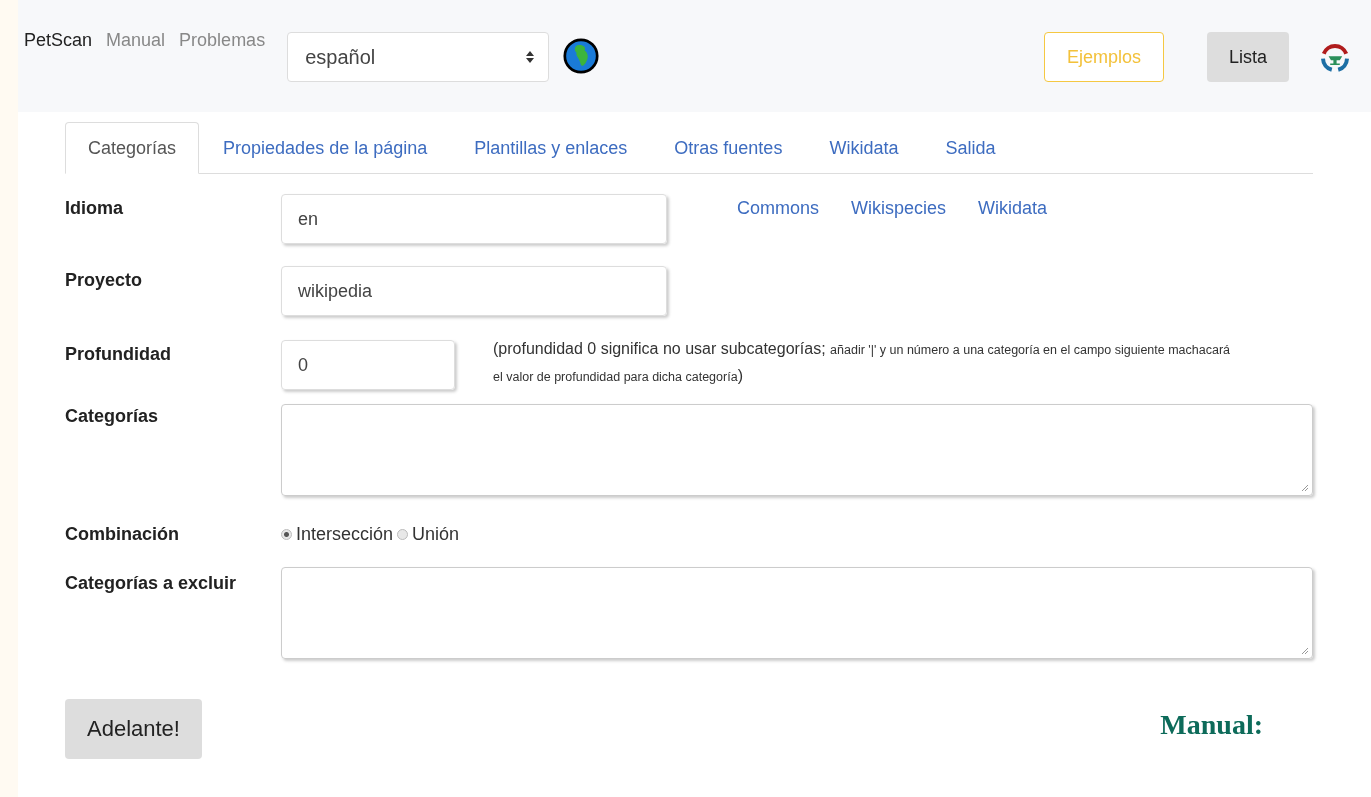 The height and width of the screenshot is (797, 1371). What do you see at coordinates (474, 219) in the screenshot?
I see `input-field: en` at bounding box center [474, 219].